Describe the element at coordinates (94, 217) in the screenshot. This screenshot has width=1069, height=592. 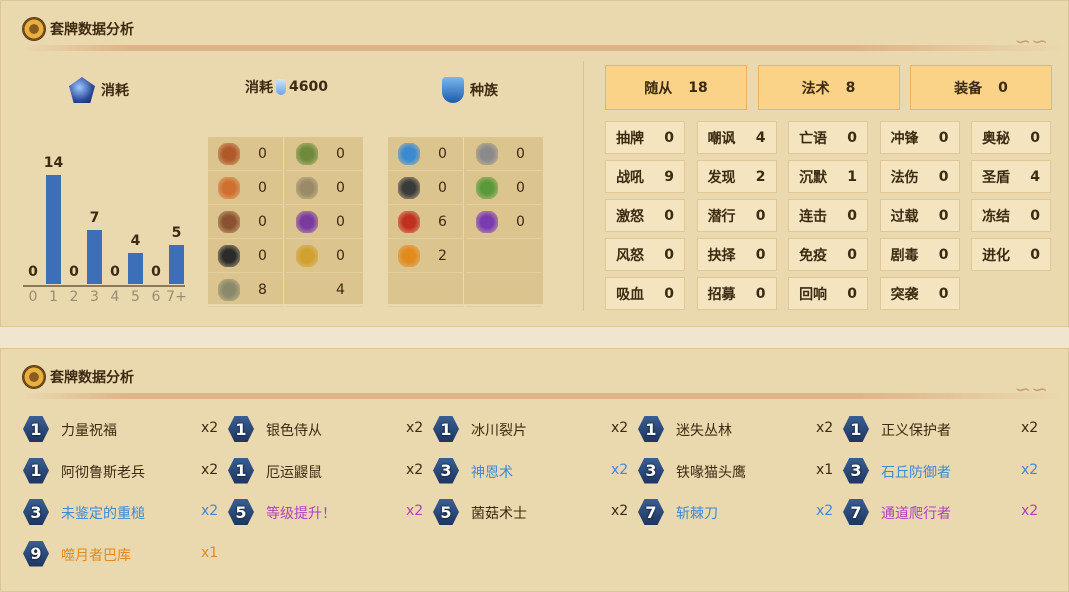
I see `bar-value-label: 7` at that location.